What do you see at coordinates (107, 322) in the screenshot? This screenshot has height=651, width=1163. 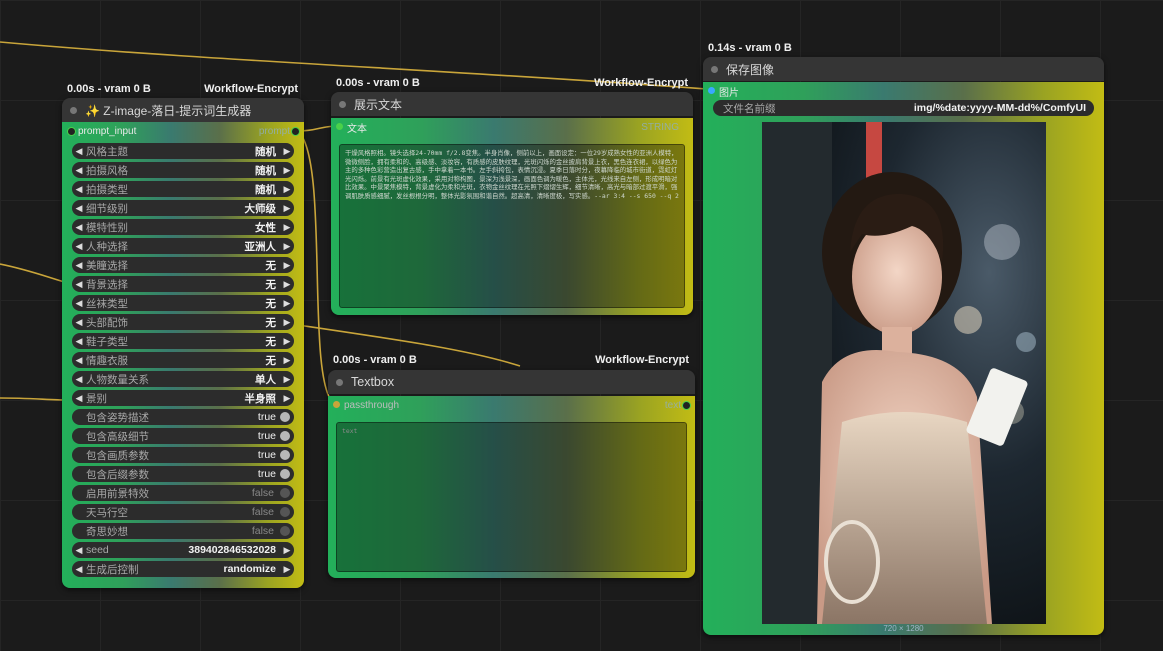 I see `widget-label: 头部配饰` at bounding box center [107, 322].